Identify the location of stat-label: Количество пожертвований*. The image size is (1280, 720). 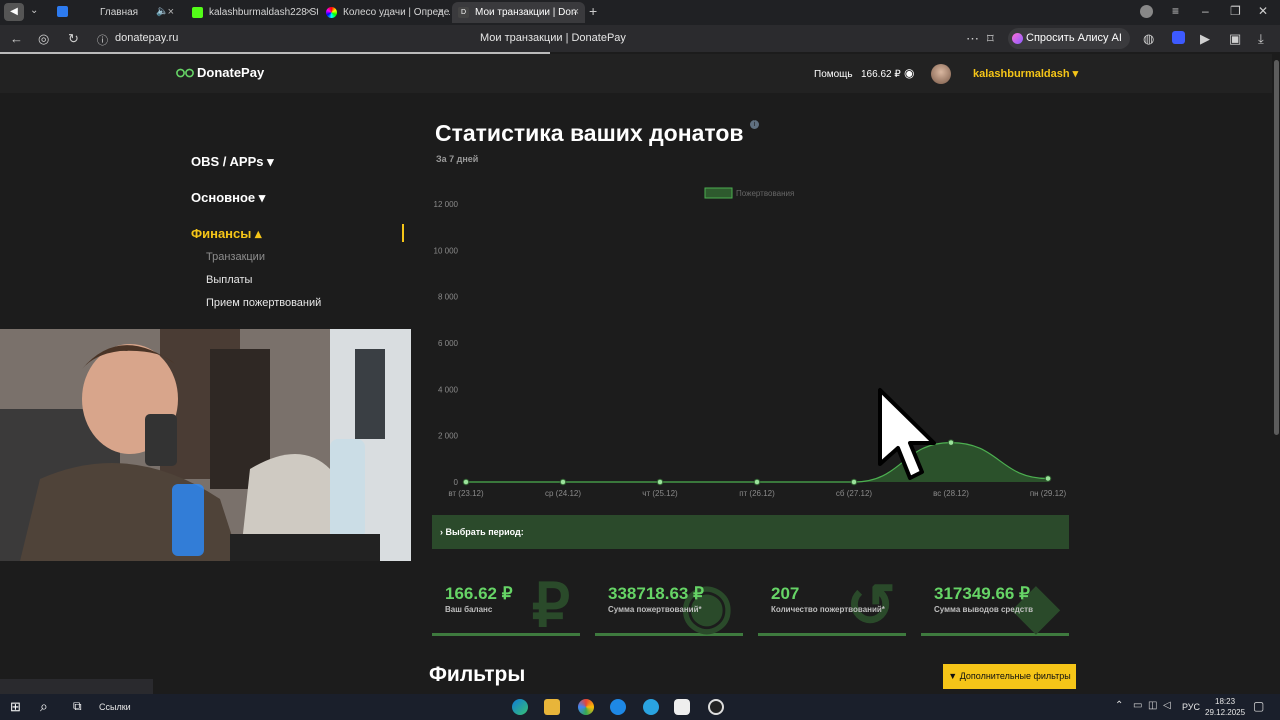
(828, 609).